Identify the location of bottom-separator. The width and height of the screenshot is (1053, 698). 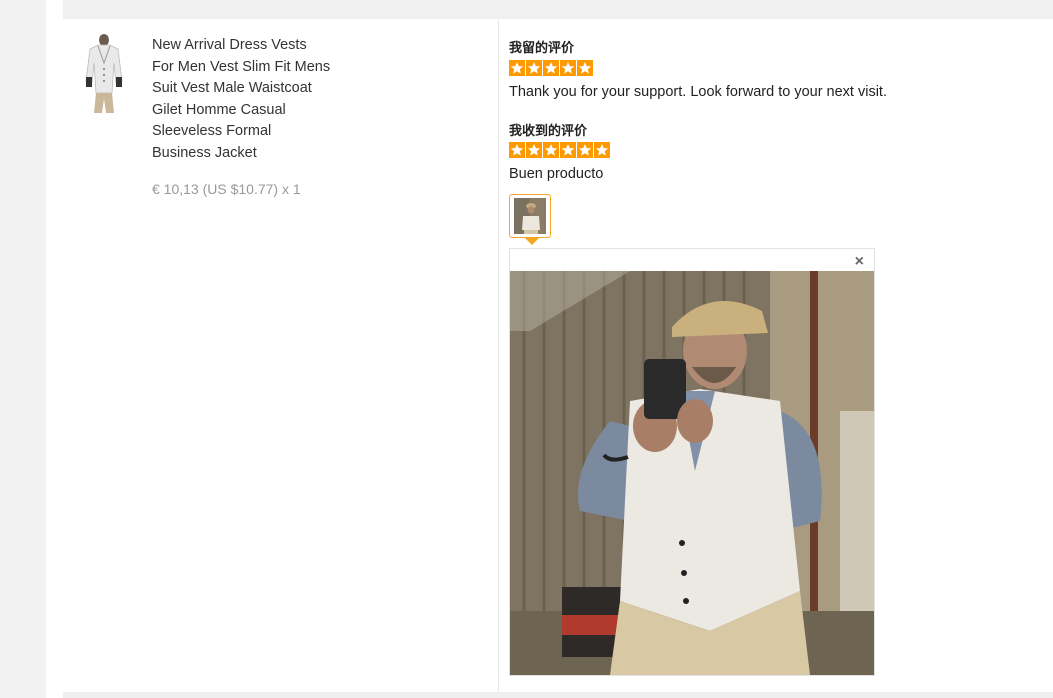
(558, 695).